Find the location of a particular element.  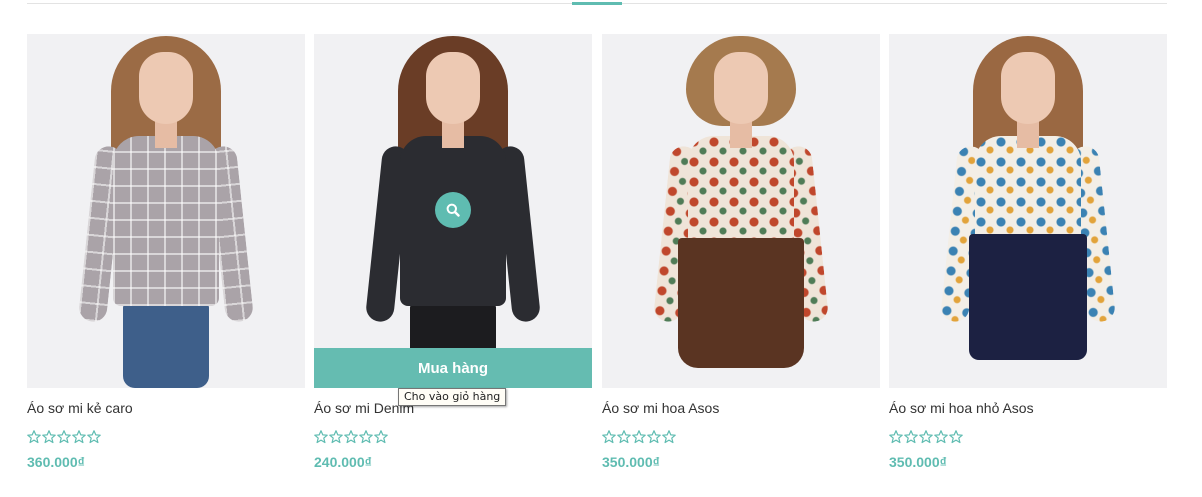

product-name: Áo sơ mi kẻ caro is located at coordinates (166, 409).